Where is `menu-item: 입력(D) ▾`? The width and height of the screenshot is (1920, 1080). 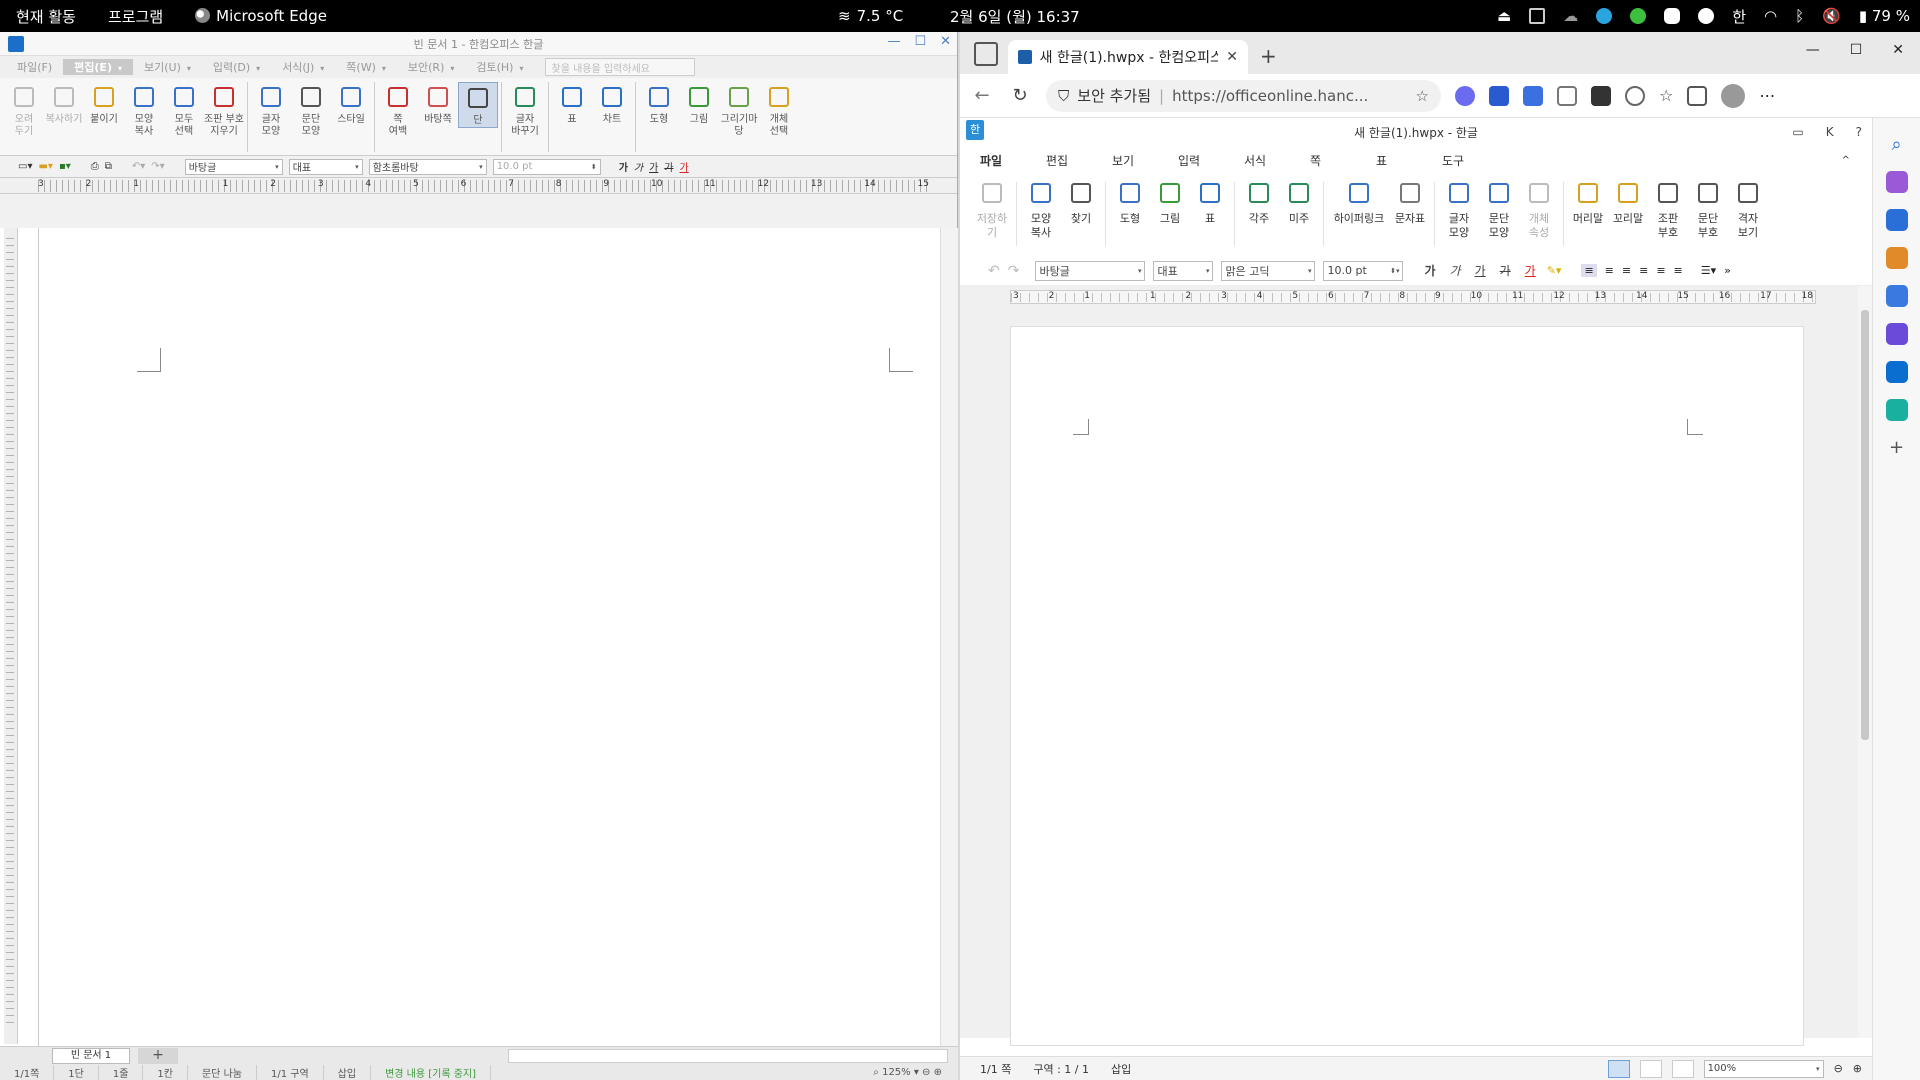 menu-item: 입력(D) ▾ is located at coordinates (236, 67).